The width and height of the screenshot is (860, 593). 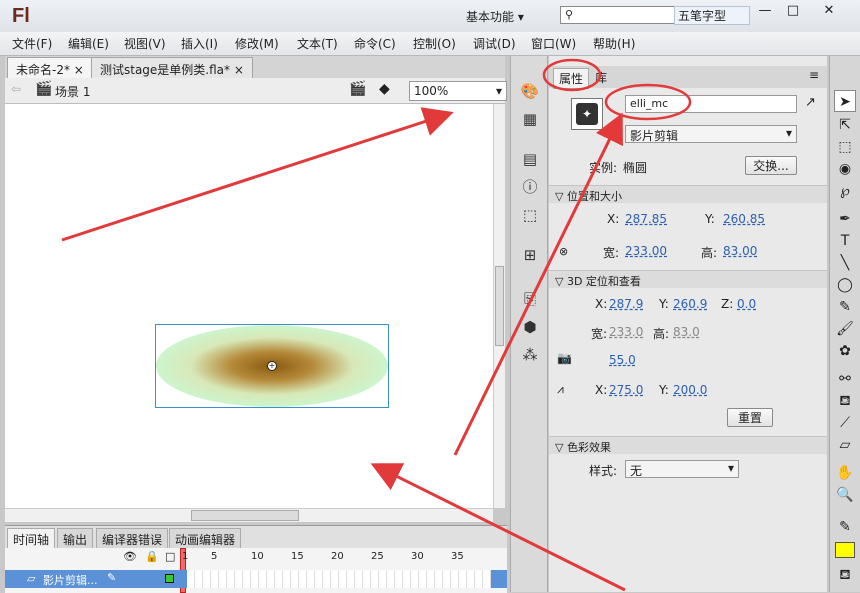 I want to click on annotation-arrow-instance, so click(x=538, y=284).